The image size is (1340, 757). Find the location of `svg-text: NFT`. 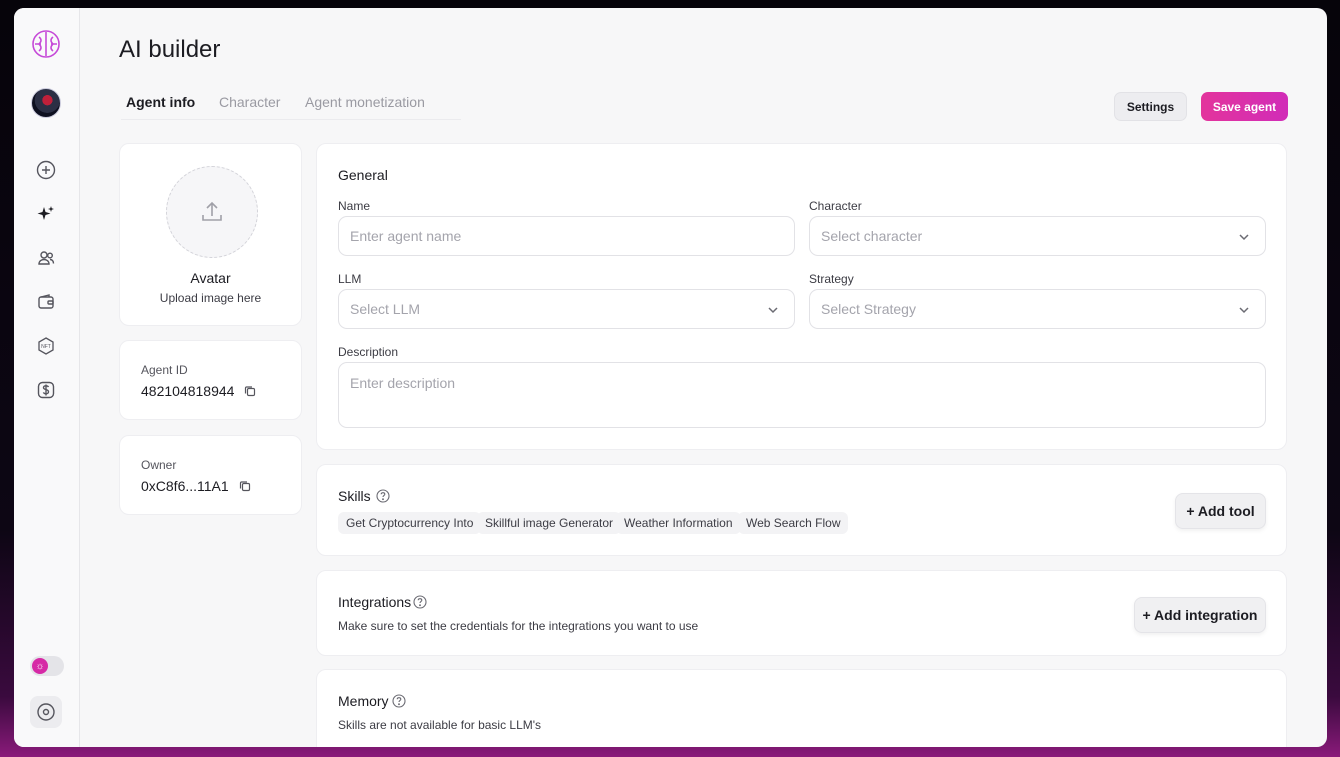

svg-text: NFT is located at coordinates (46, 347).